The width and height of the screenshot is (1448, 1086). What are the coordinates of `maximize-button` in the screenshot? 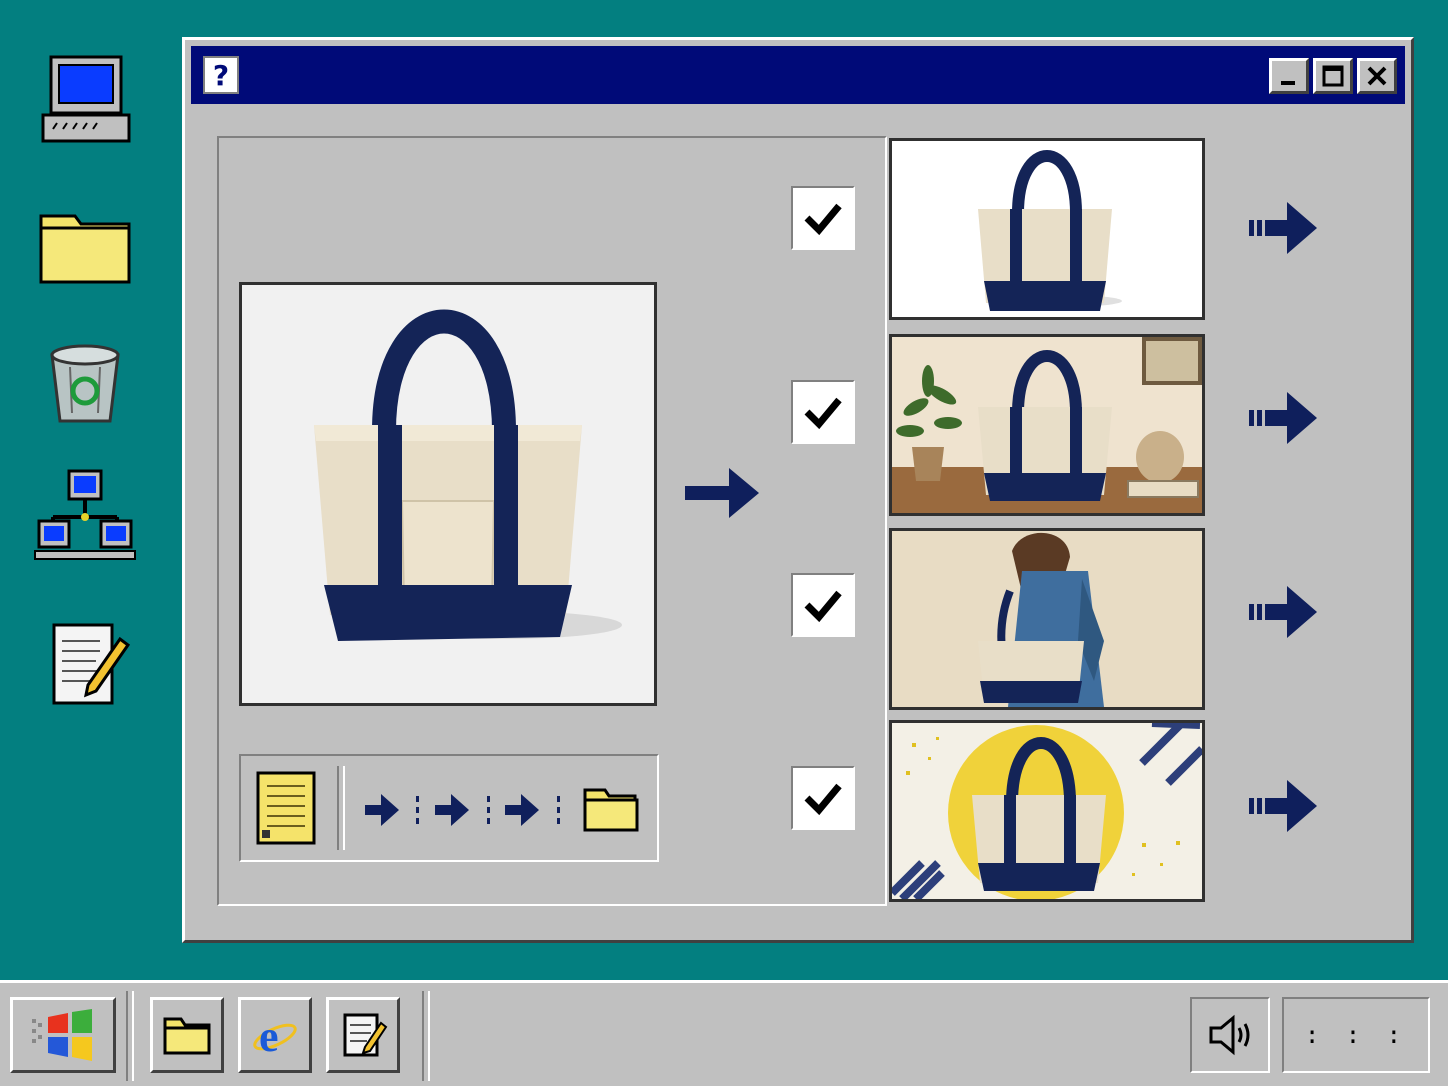 It's located at (1333, 76).